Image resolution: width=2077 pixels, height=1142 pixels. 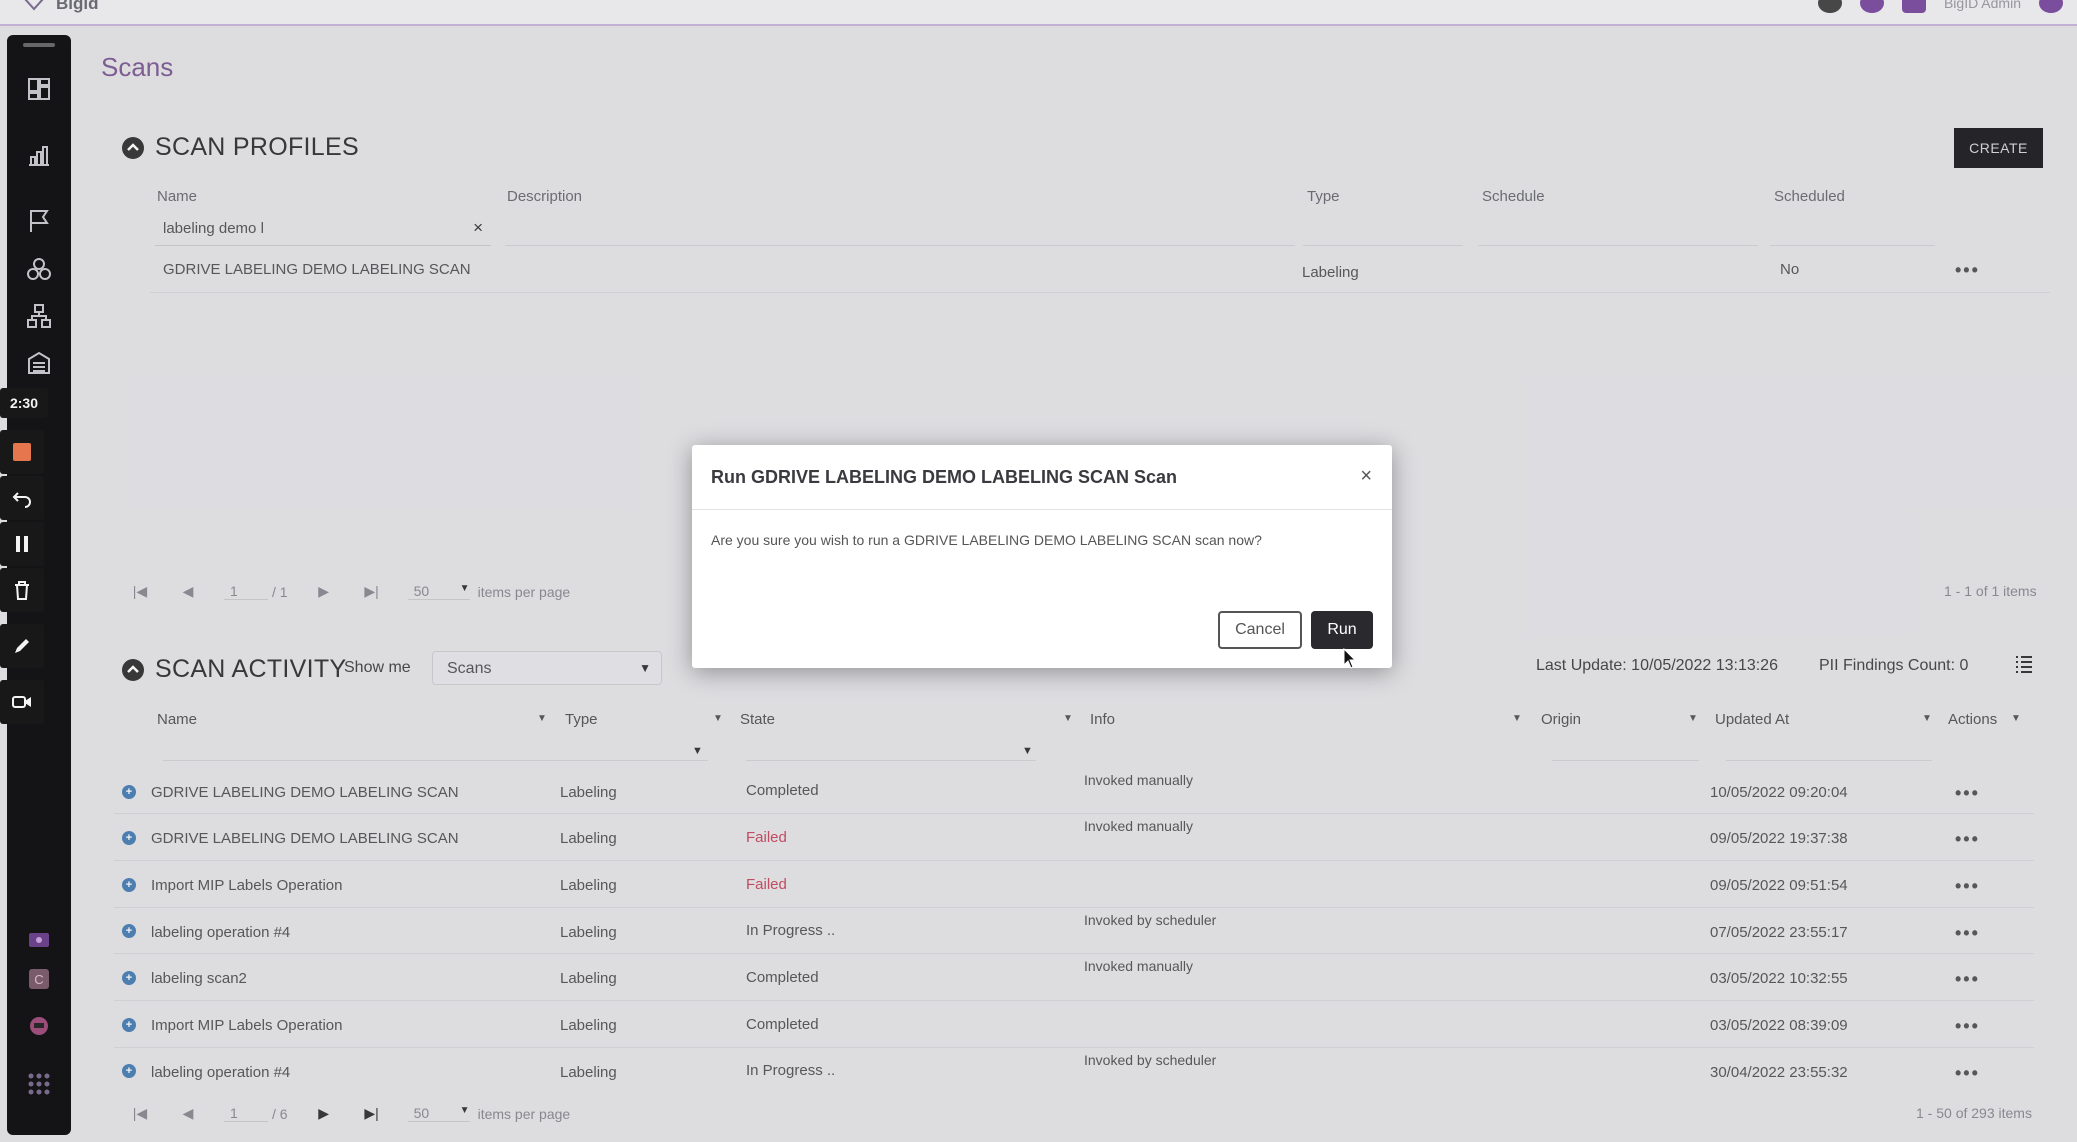 I want to click on state-filter-chevron-icon: ▼, so click(x=1027, y=751).